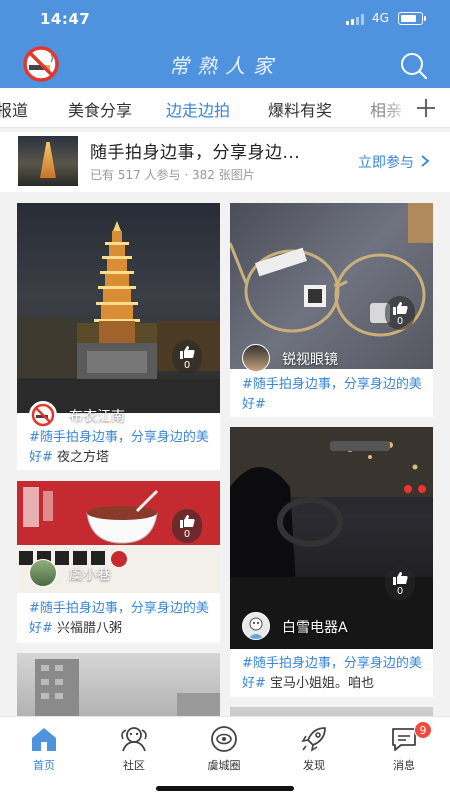  I want to click on status-time: 14:47, so click(65, 19).